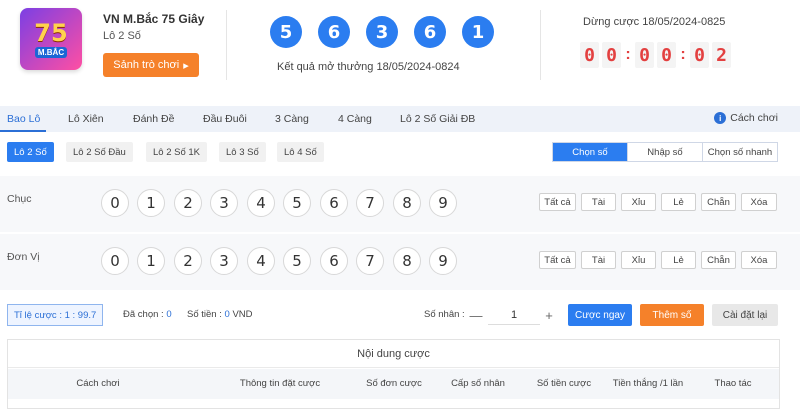 The image size is (800, 409). I want to click on result-ball: 3, so click(382, 32).